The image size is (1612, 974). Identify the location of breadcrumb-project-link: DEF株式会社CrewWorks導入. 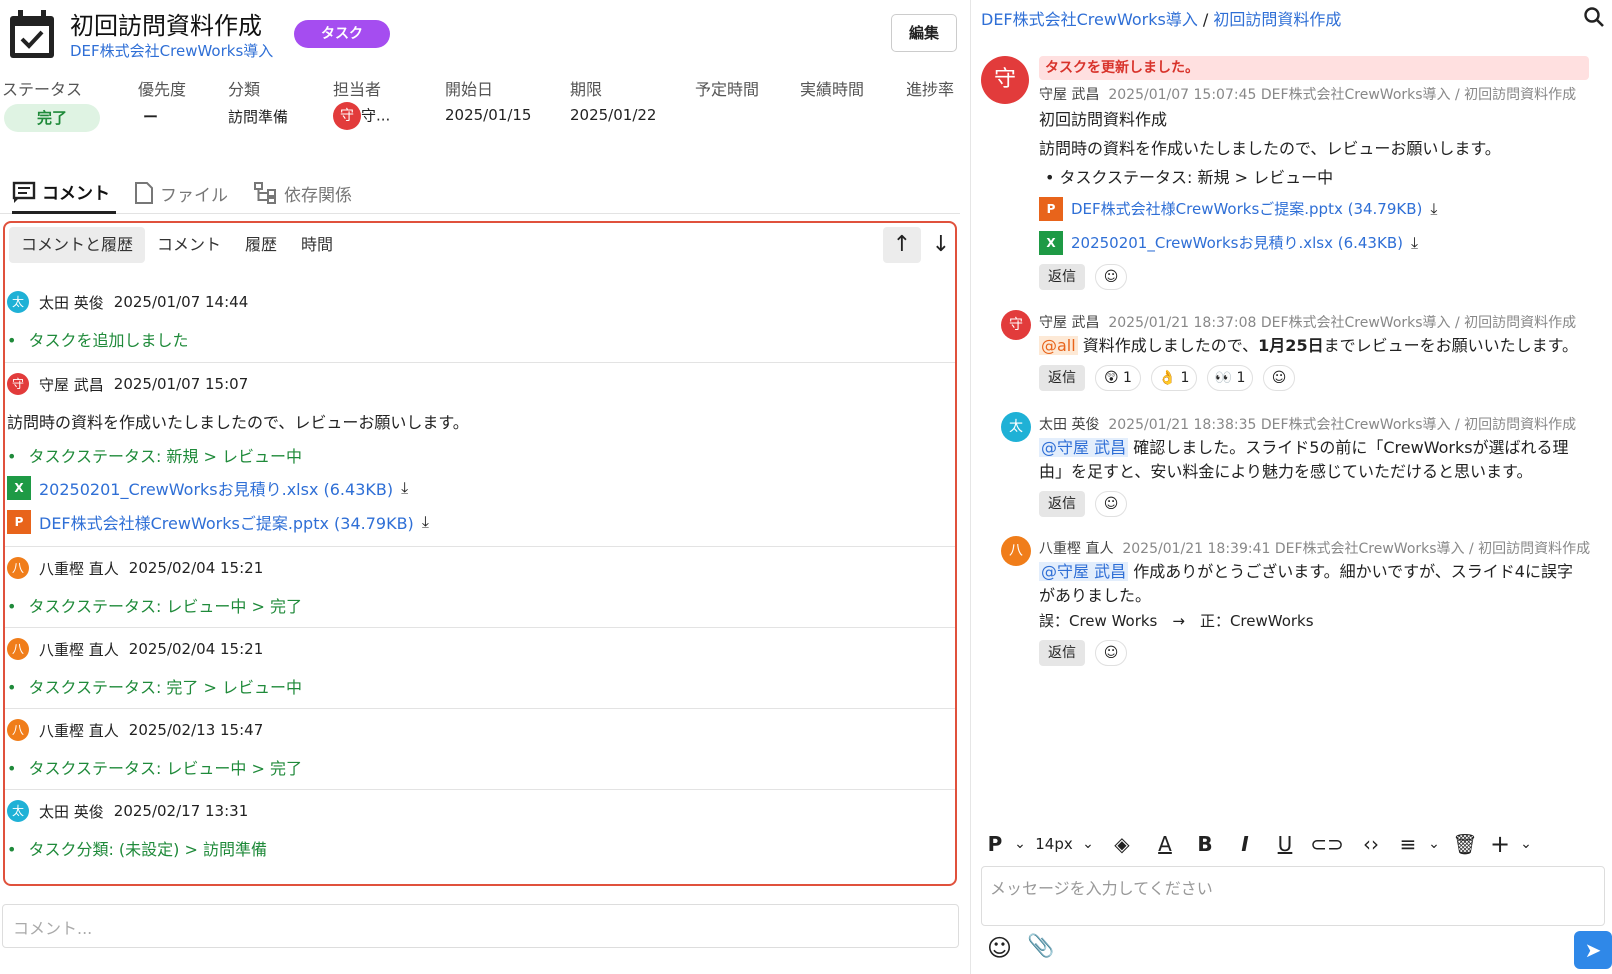
(1089, 19).